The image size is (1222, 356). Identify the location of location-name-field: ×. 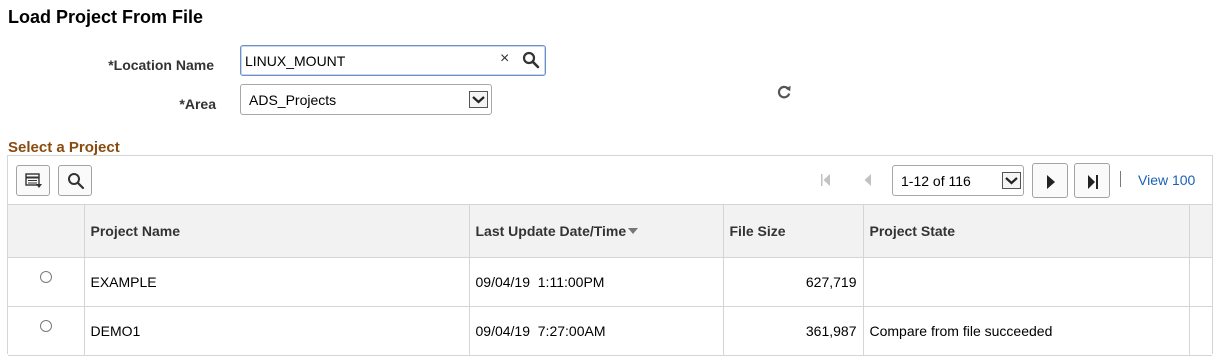
(393, 60).